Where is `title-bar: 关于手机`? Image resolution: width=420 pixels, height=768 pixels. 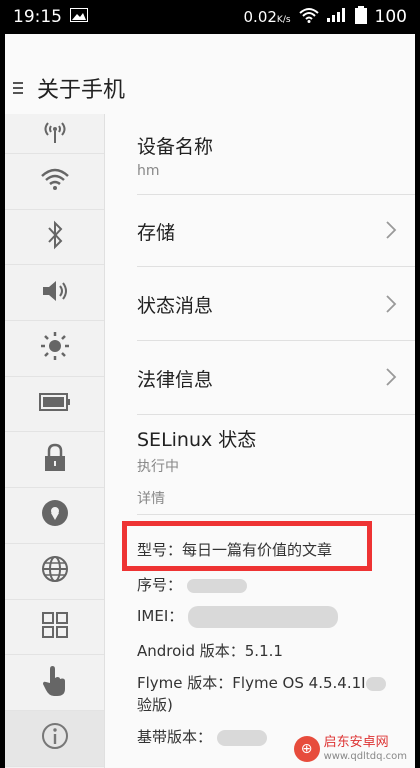 title-bar: 关于手机 is located at coordinates (210, 88).